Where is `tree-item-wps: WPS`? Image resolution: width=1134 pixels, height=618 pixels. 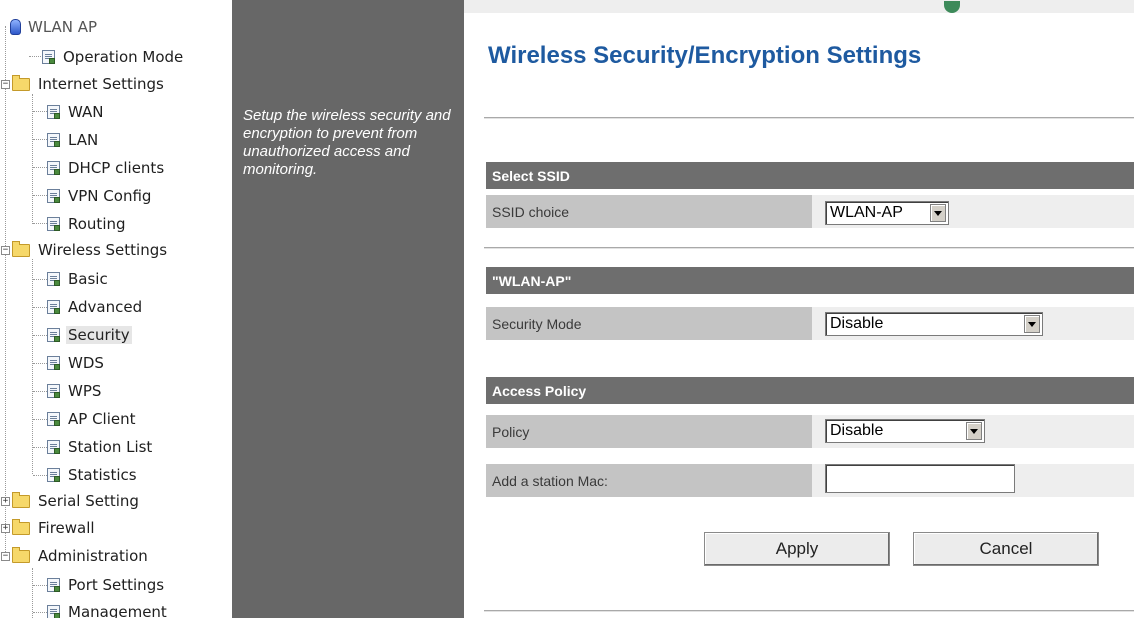
tree-item-wps: WPS is located at coordinates (75, 391).